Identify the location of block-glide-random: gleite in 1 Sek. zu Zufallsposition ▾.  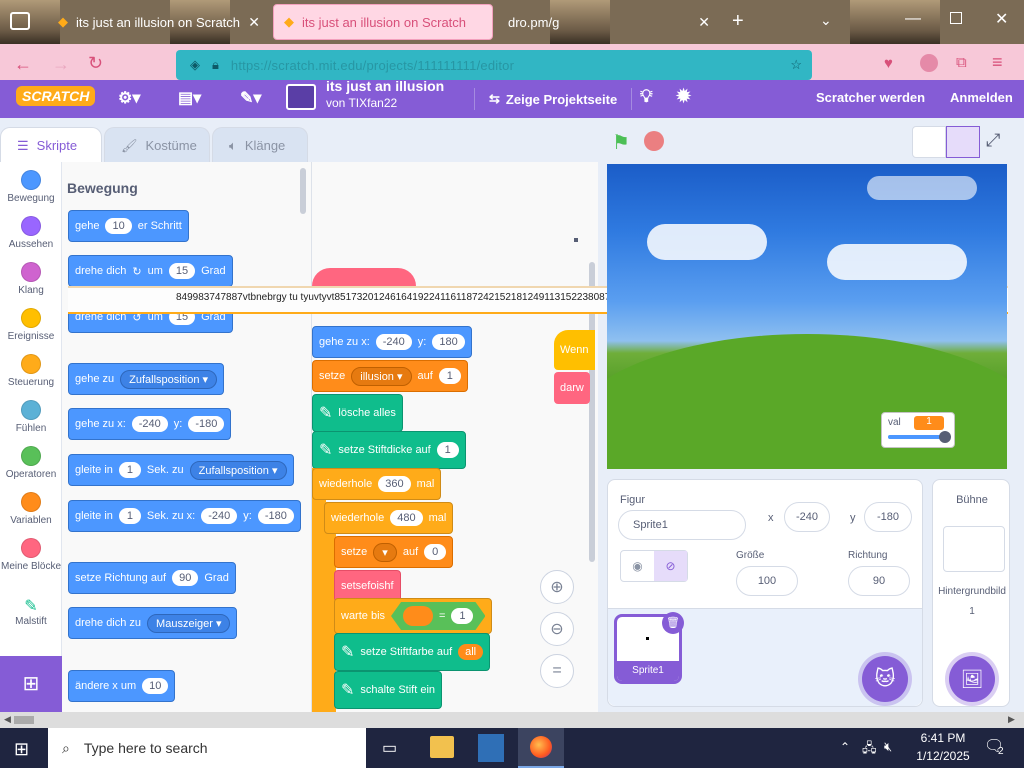
(181, 470).